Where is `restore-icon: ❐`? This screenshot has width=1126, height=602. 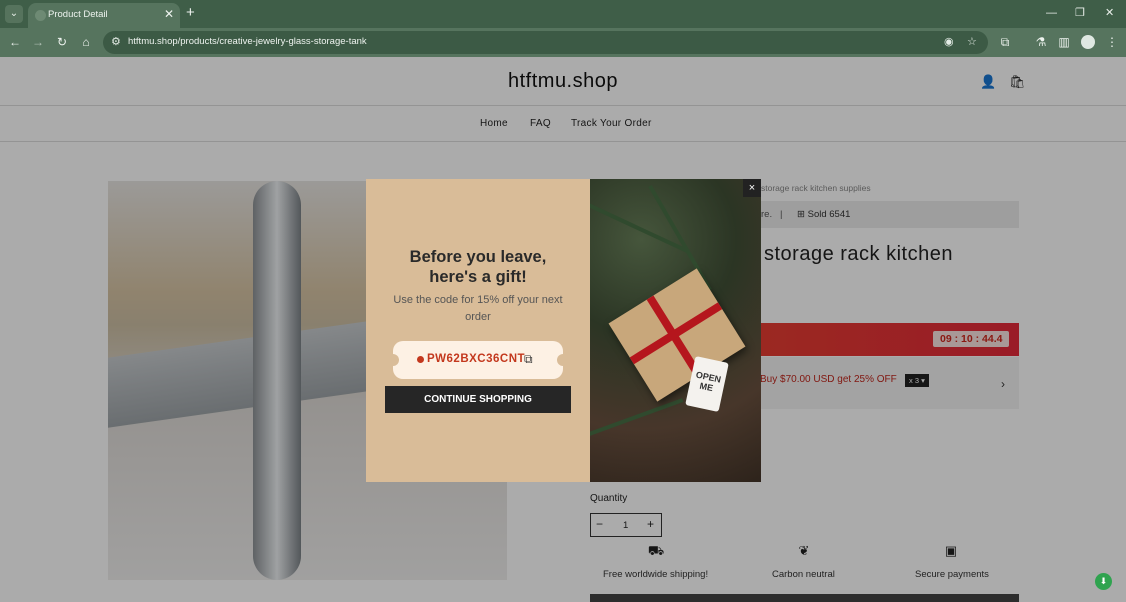
restore-icon: ❐ is located at coordinates (1080, 13).